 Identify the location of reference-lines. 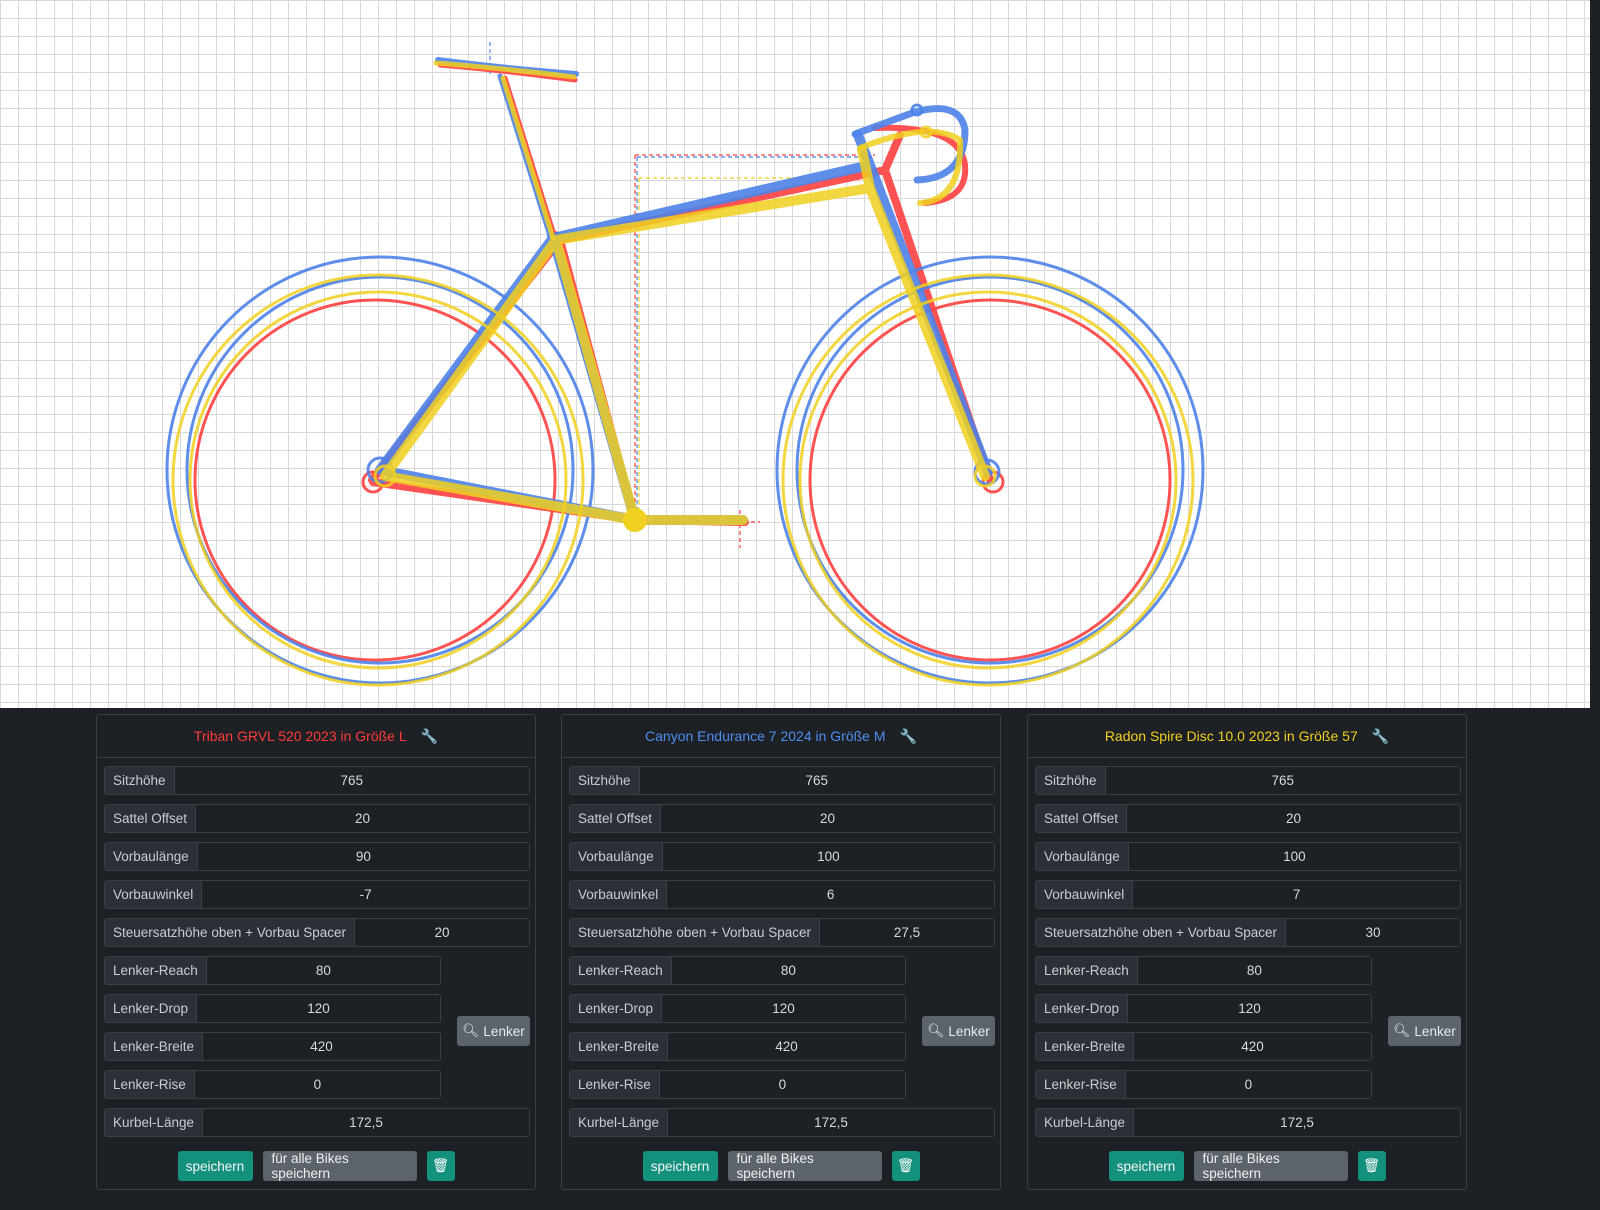
(682, 295).